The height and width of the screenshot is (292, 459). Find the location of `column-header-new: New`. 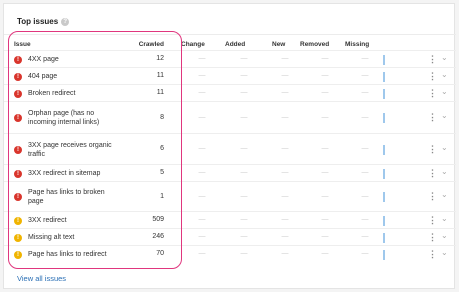

column-header-new: New is located at coordinates (278, 44).